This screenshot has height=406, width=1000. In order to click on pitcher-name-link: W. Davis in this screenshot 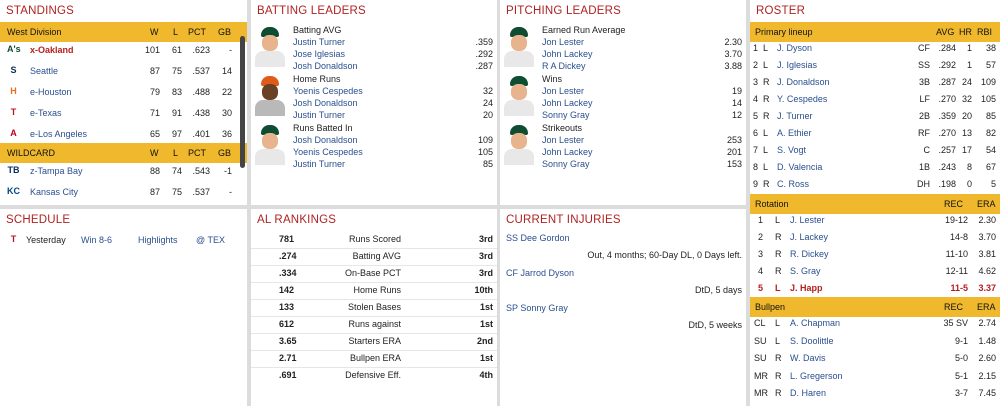, I will do `click(808, 358)`.